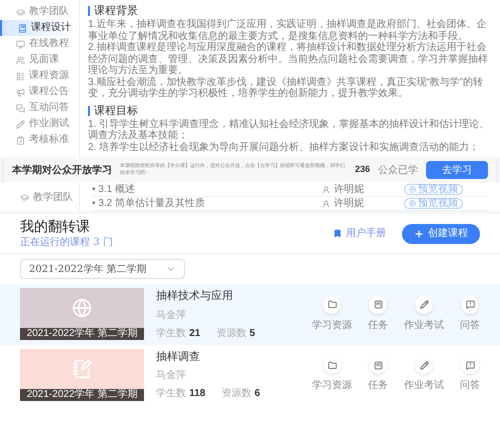 The image size is (500, 429). Describe the element at coordinates (398, 171) in the screenshot. I see `learner-label: 公众已学` at that location.